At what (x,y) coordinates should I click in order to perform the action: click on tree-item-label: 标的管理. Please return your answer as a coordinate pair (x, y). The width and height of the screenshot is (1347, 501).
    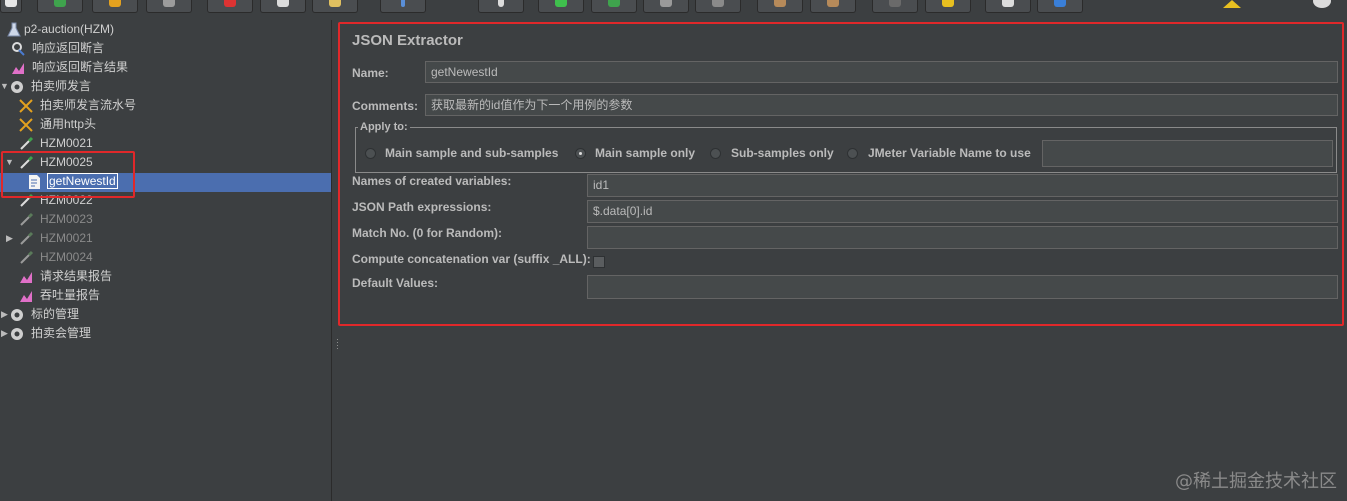
    Looking at the image, I should click on (55, 314).